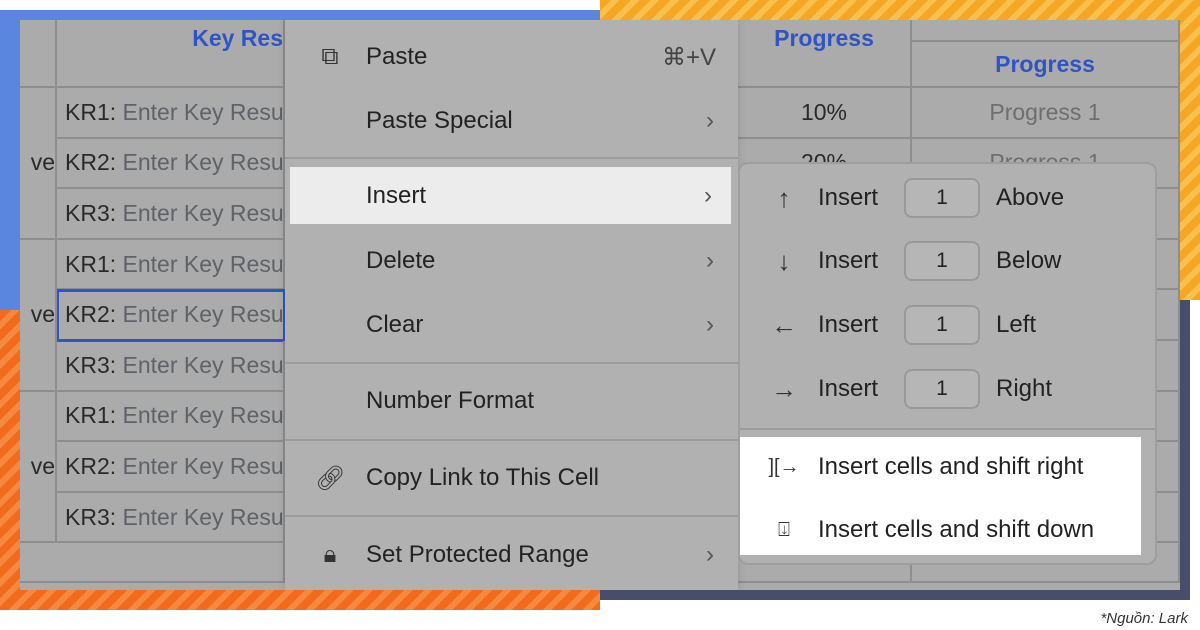  I want to click on insert-above-item: ↑ Insert 1 Above, so click(947, 198).